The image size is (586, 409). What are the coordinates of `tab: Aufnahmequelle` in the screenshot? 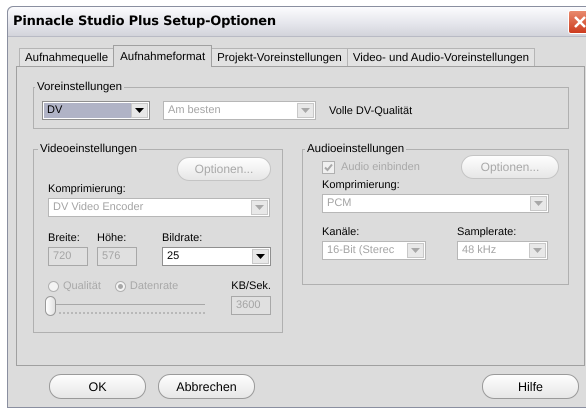 It's located at (66, 57).